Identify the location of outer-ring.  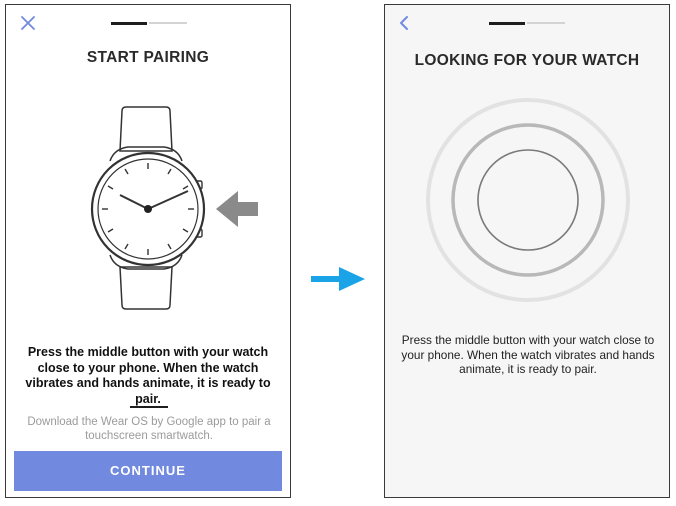
(528, 200).